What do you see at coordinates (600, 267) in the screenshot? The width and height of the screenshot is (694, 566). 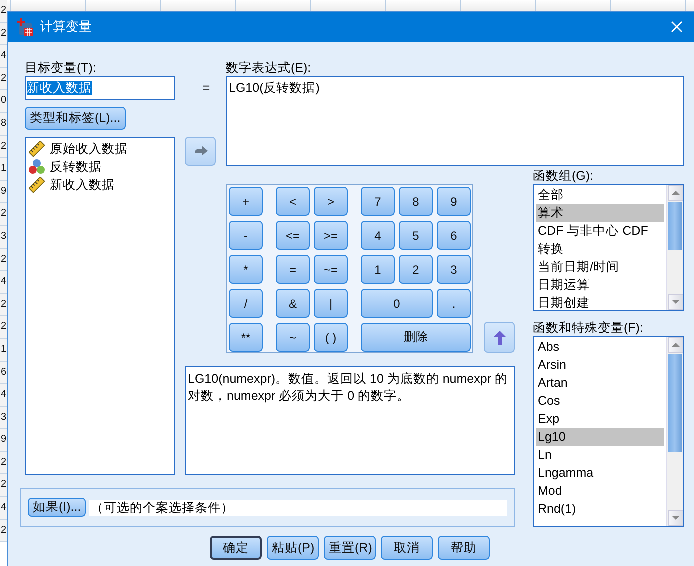 I see `function-group-item: 当前日期/时间` at bounding box center [600, 267].